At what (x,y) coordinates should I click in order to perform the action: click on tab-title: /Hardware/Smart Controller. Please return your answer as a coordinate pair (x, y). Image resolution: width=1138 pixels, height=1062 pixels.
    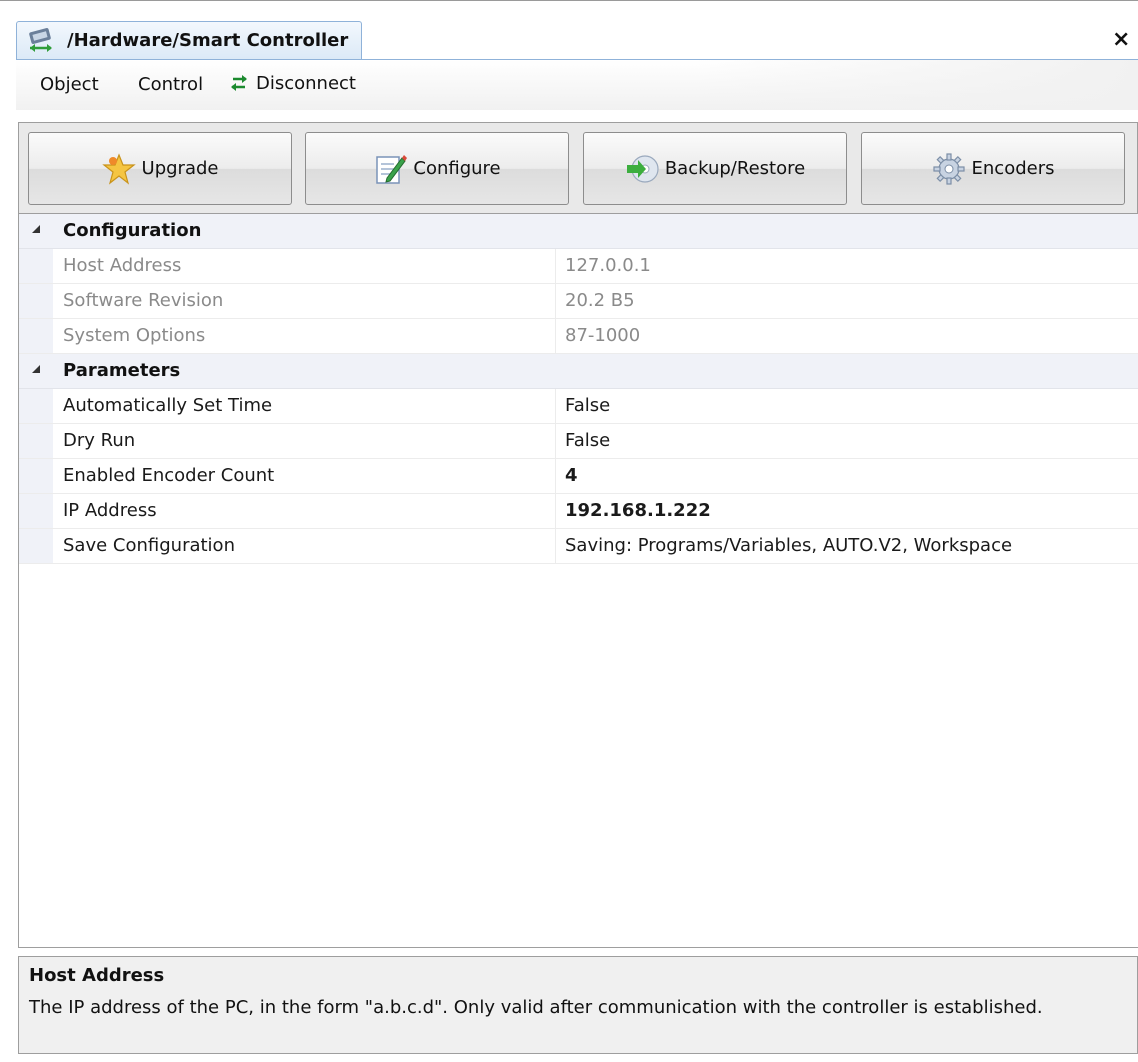
    Looking at the image, I should click on (208, 40).